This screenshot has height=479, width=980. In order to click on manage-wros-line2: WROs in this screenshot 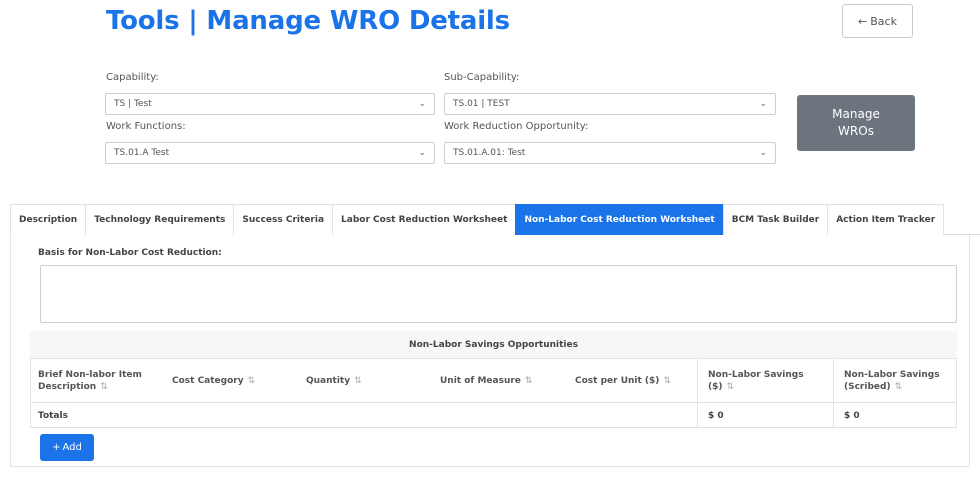, I will do `click(856, 131)`.